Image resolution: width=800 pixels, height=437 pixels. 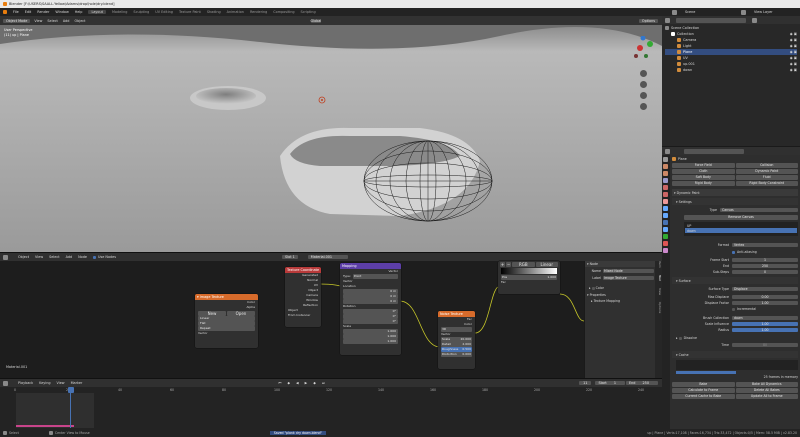 What do you see at coordinates (54, 257) in the screenshot?
I see `node-menu-select: Select` at bounding box center [54, 257].